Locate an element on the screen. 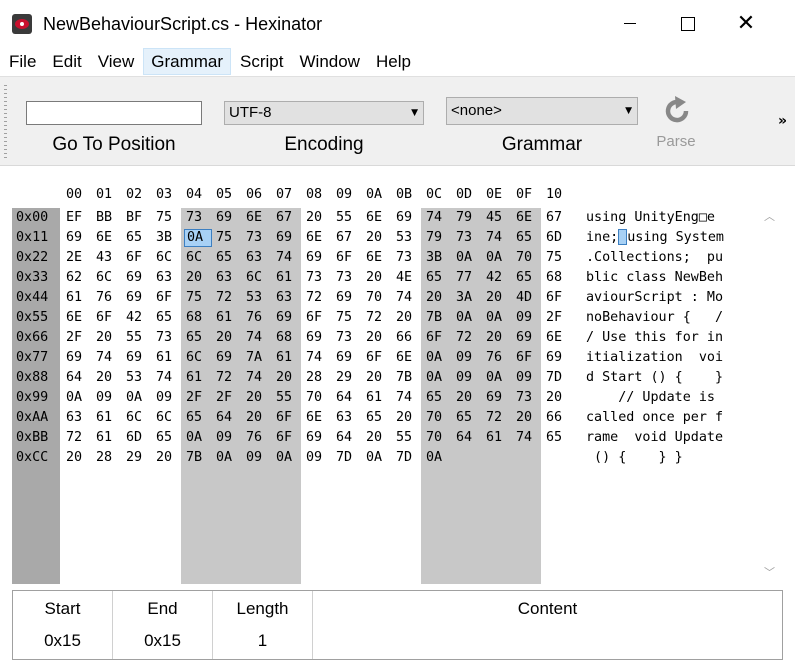 The image size is (795, 667). ascii-text: .Collections; pu is located at coordinates (654, 258).